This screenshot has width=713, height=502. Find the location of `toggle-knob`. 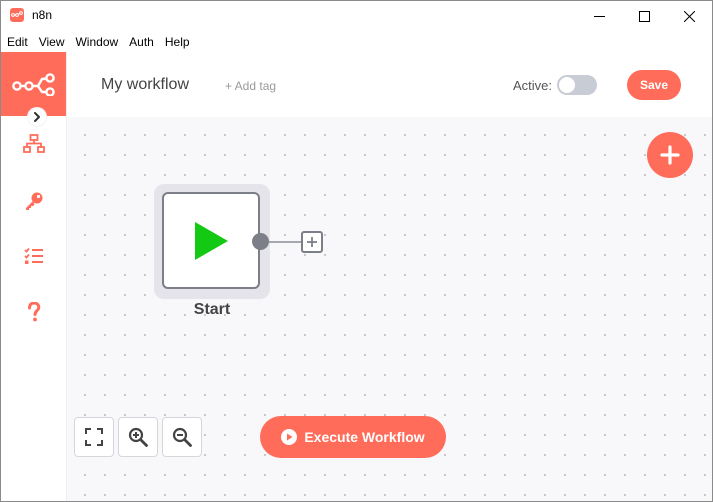

toggle-knob is located at coordinates (567, 85).